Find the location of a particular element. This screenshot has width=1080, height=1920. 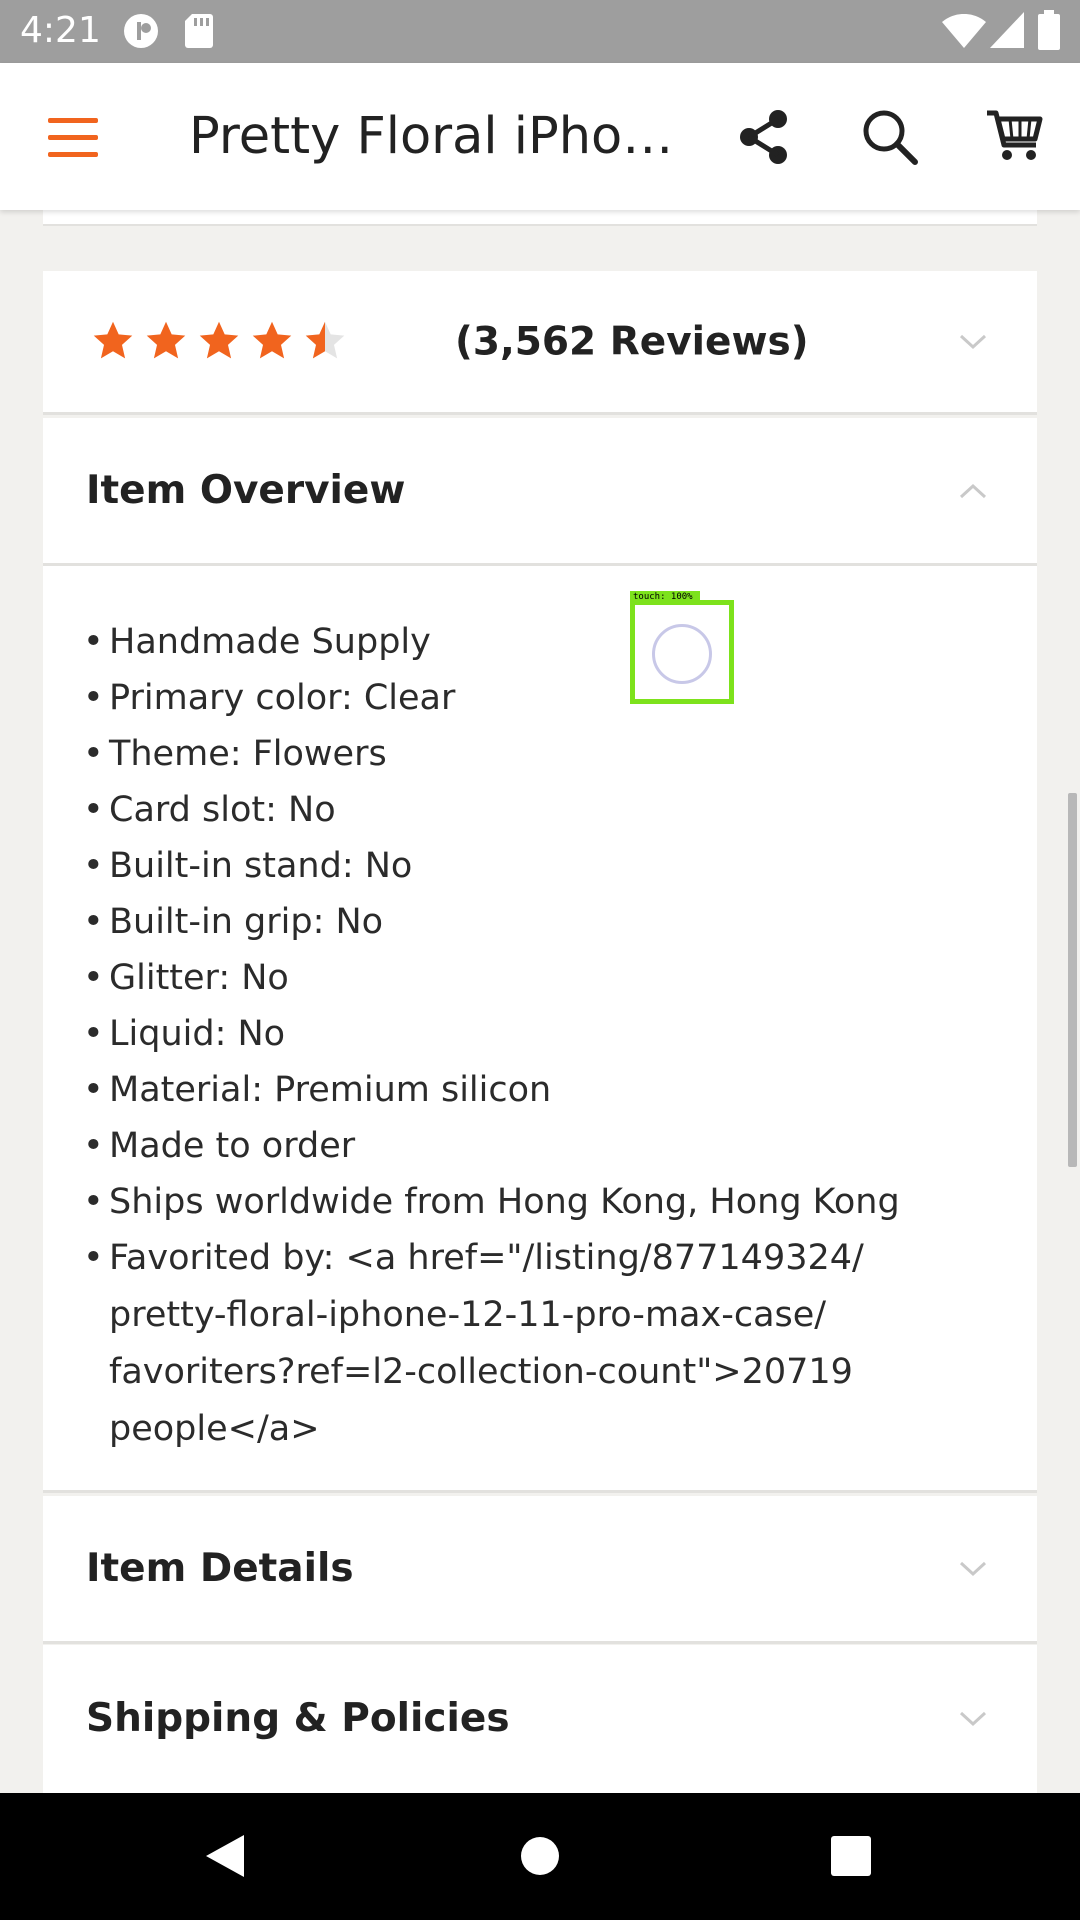

data-saver-icon is located at coordinates (141, 31).